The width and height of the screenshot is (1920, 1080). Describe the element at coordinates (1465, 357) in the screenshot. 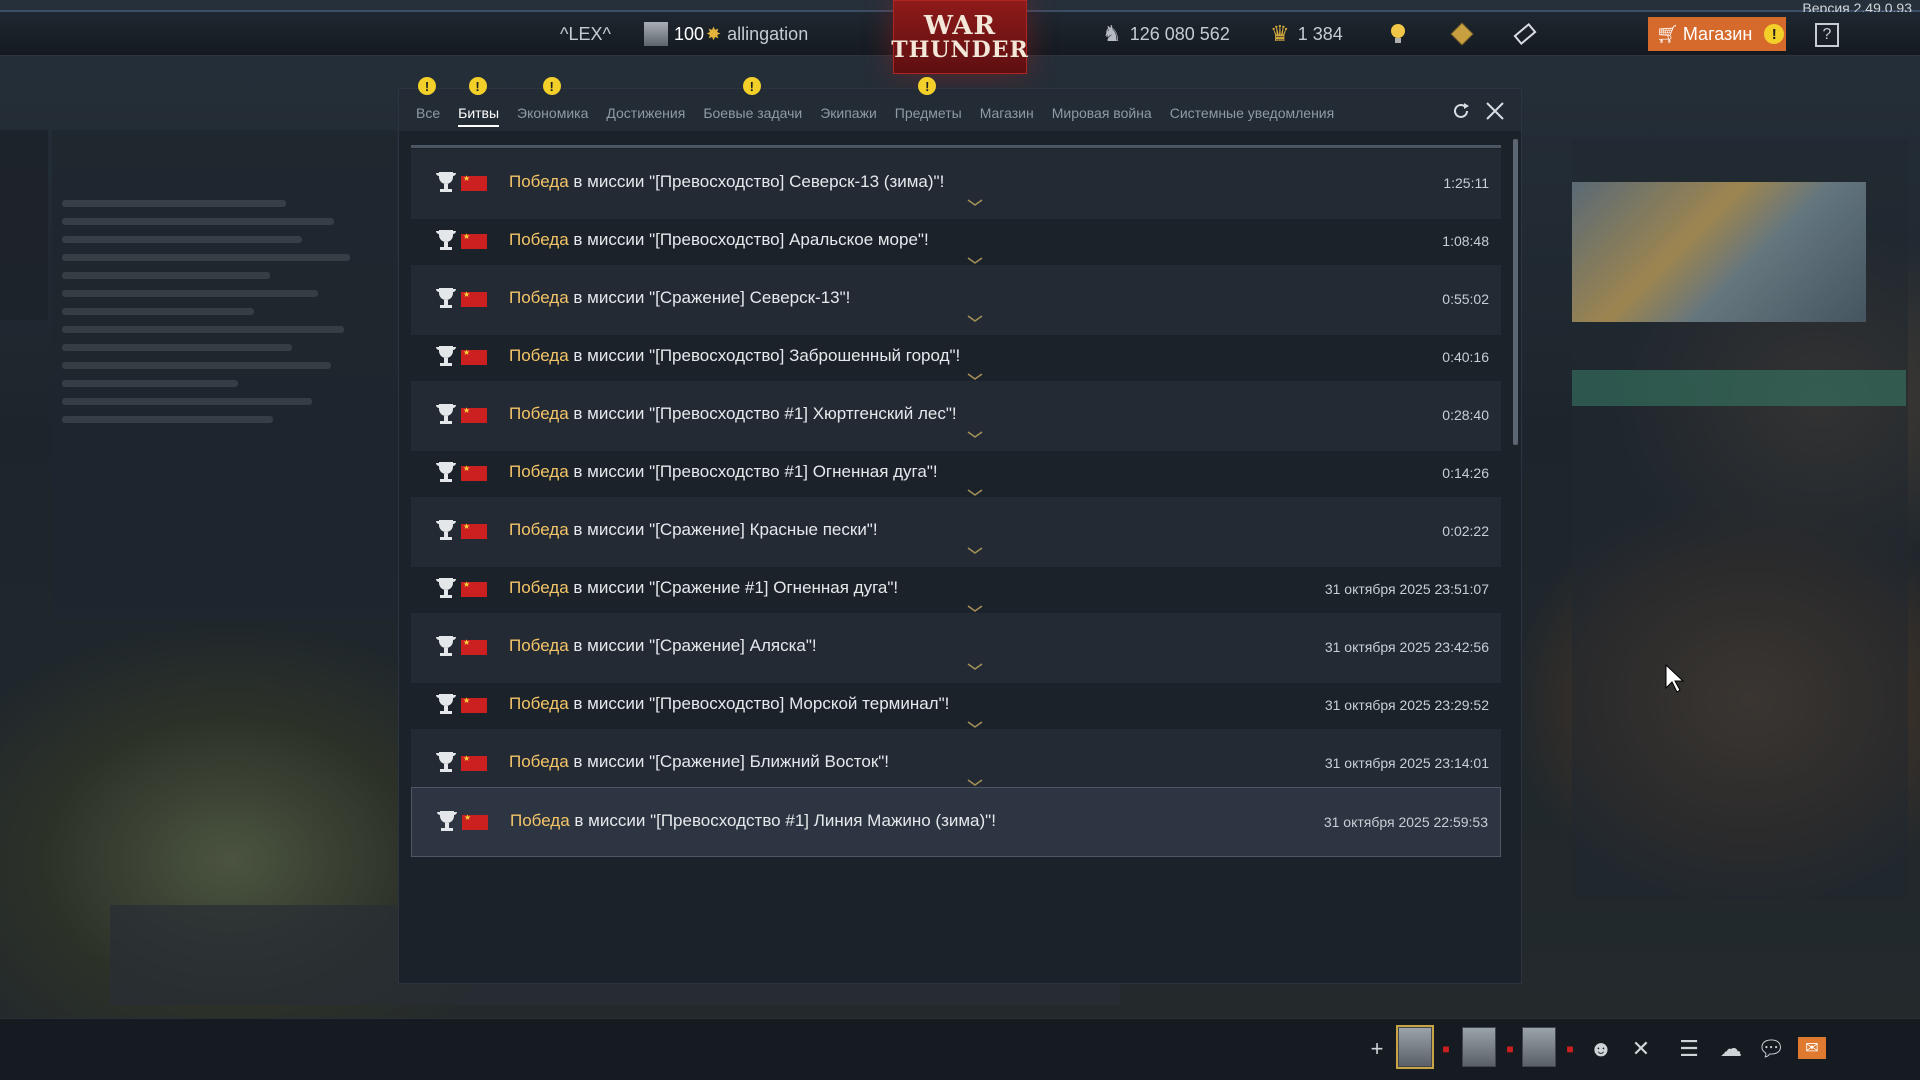

I see `notification-time: 0:40:16` at that location.